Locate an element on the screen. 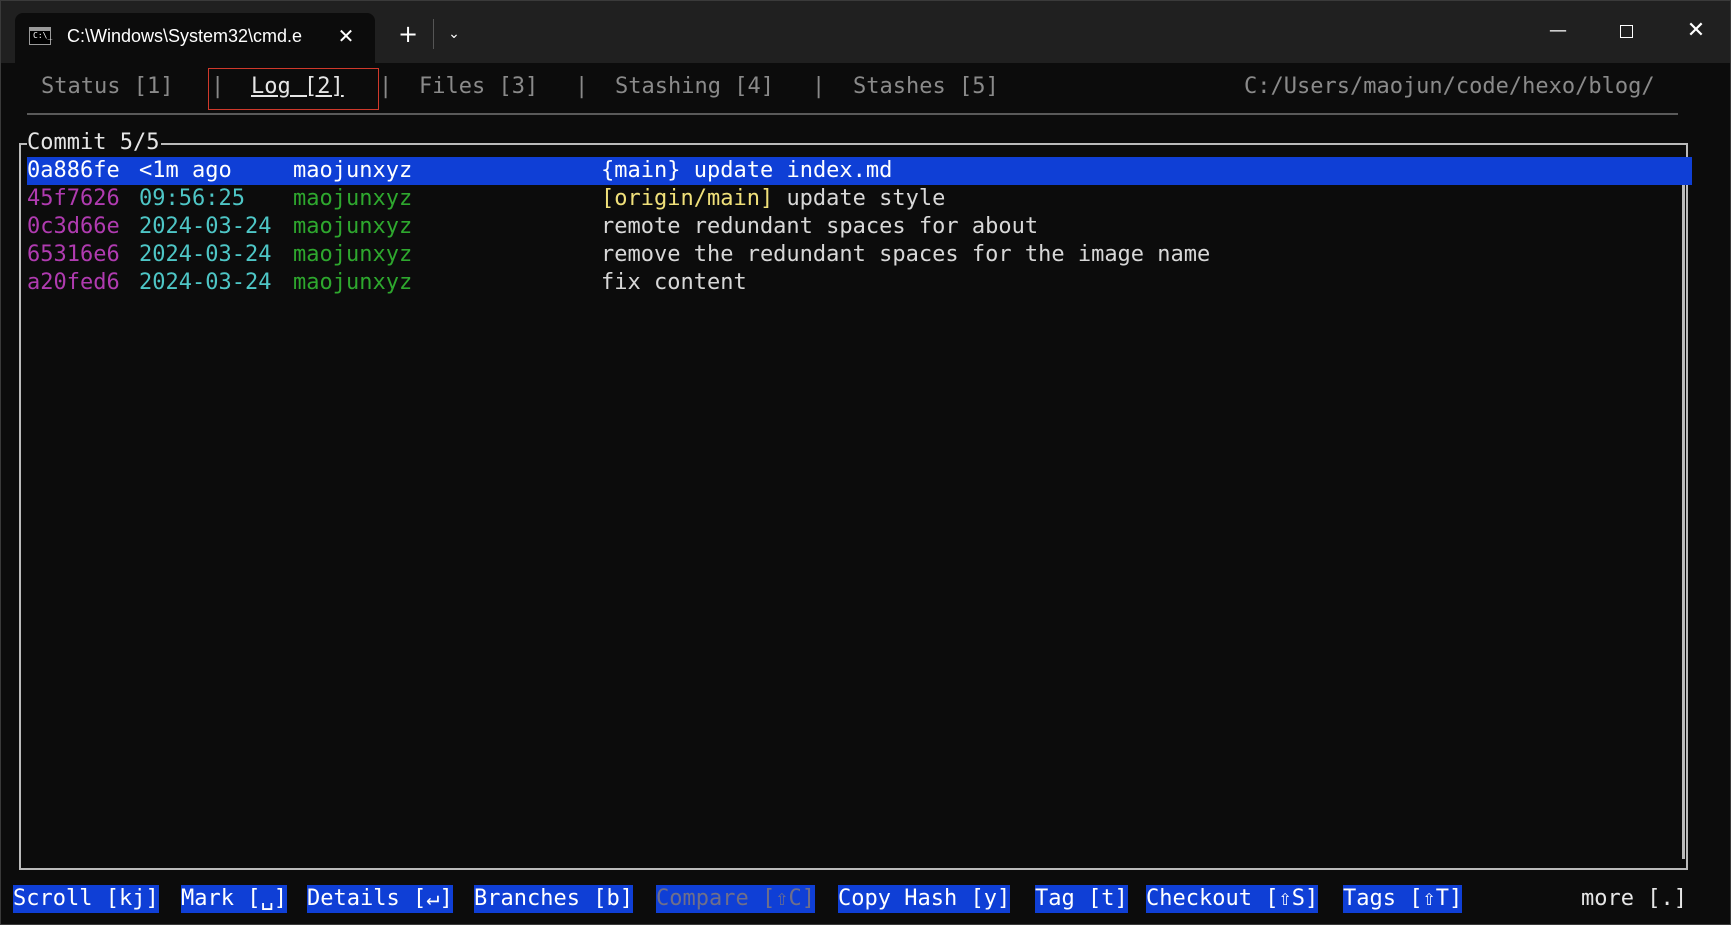 The width and height of the screenshot is (1731, 925). key-checkout: Checkout [⇧S] is located at coordinates (1232, 899).